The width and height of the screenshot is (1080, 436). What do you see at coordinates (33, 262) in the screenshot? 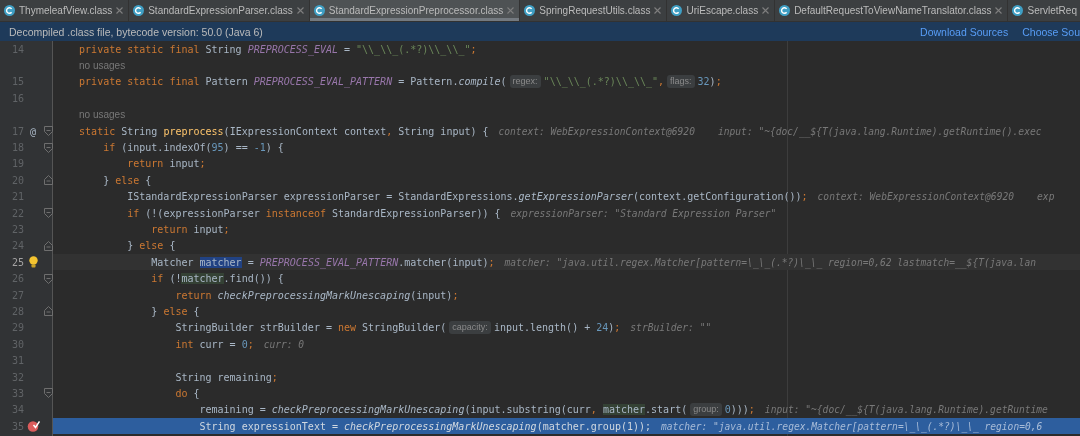
I see `lightbulb-icon` at bounding box center [33, 262].